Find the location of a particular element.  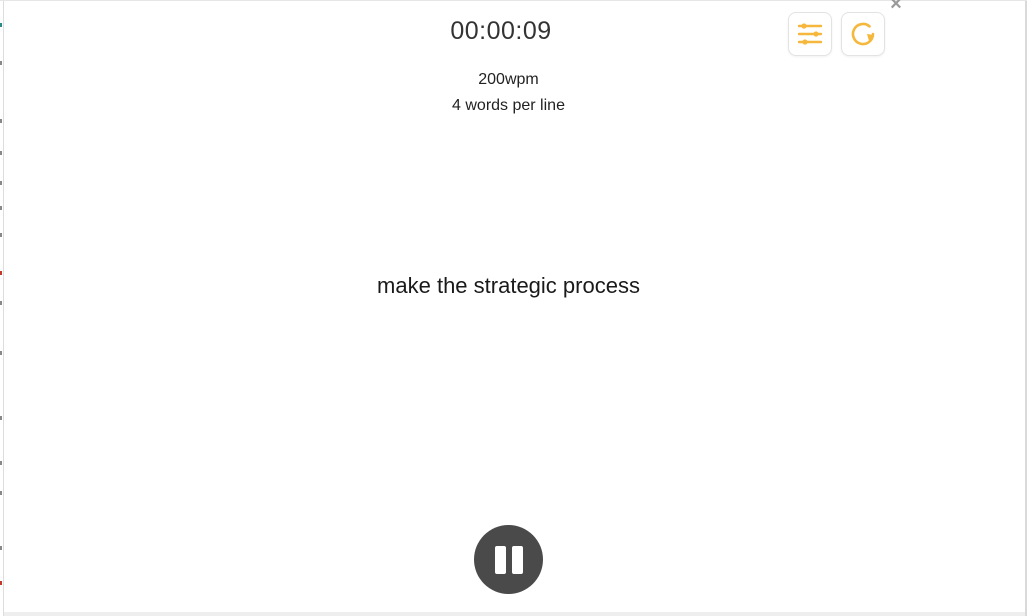

settings-button is located at coordinates (810, 34).